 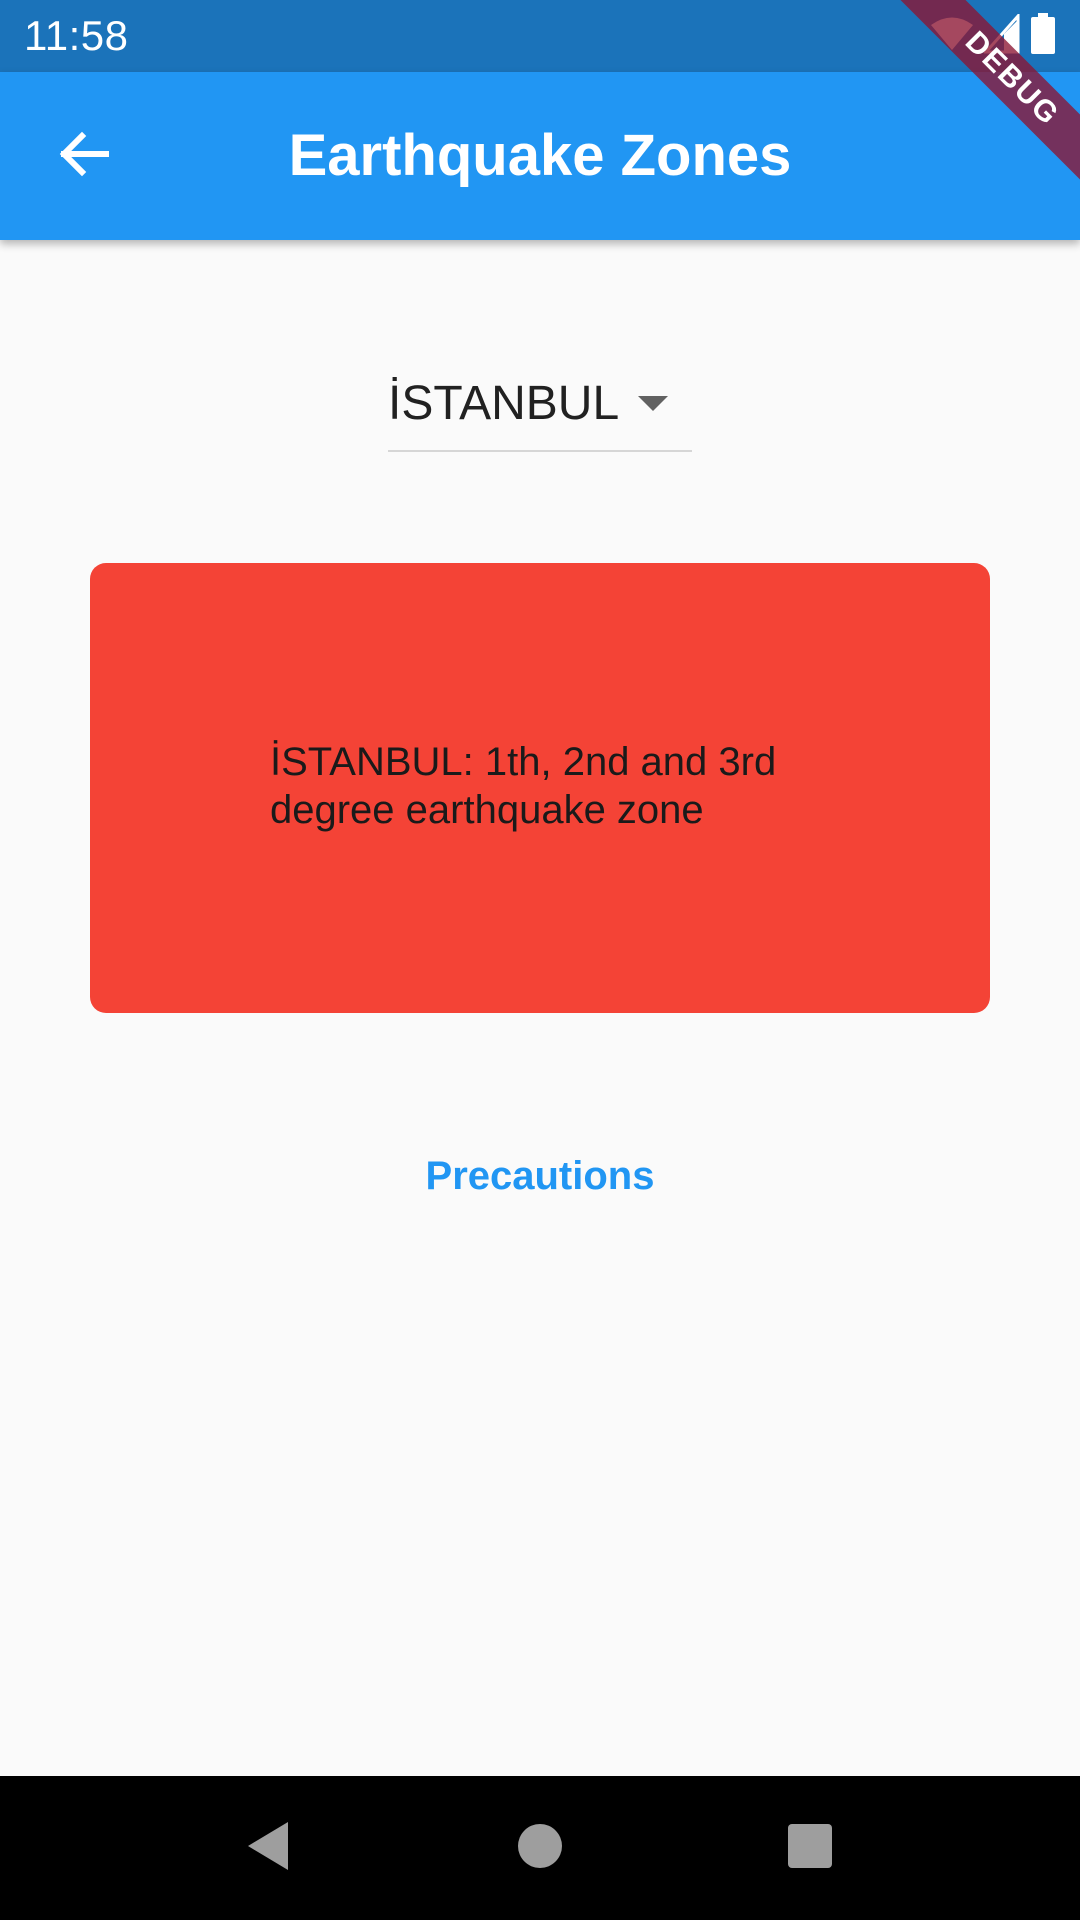 I want to click on recents-square-icon, so click(x=810, y=1848).